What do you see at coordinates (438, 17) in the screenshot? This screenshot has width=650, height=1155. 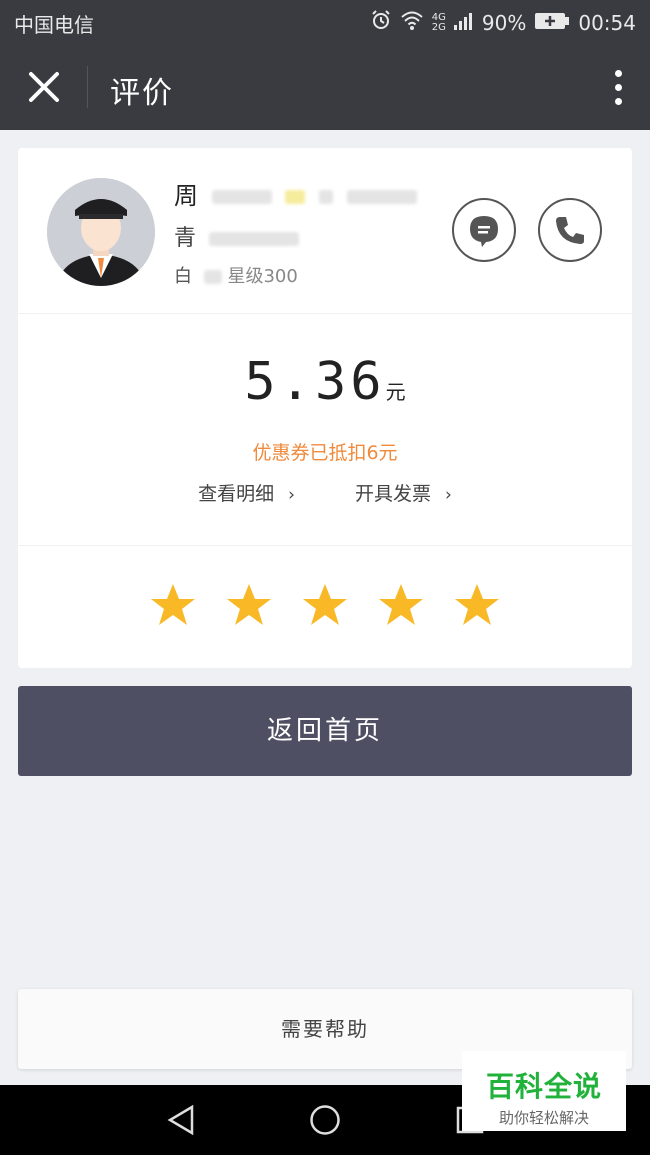 I see `network-top-label: 4G` at bounding box center [438, 17].